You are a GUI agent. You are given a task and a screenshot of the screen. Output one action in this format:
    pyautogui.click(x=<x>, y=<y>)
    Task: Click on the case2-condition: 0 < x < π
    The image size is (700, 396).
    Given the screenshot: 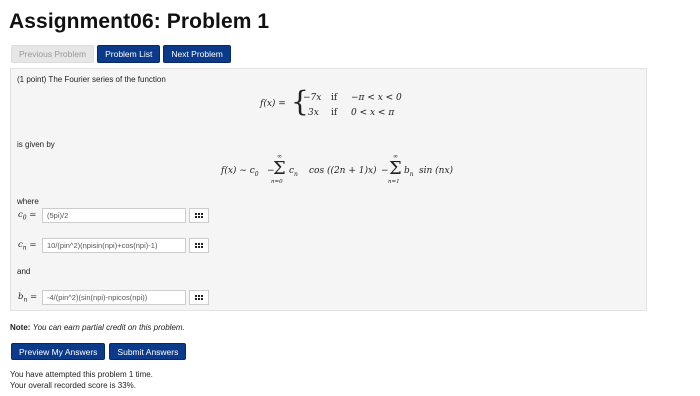 What is the action you would take?
    pyautogui.click(x=373, y=113)
    